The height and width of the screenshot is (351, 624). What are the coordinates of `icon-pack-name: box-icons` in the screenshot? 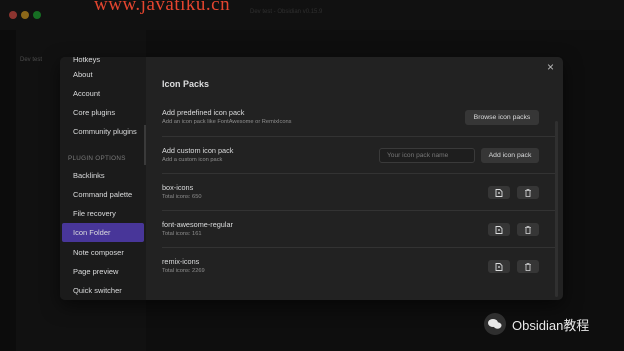 It's located at (178, 187).